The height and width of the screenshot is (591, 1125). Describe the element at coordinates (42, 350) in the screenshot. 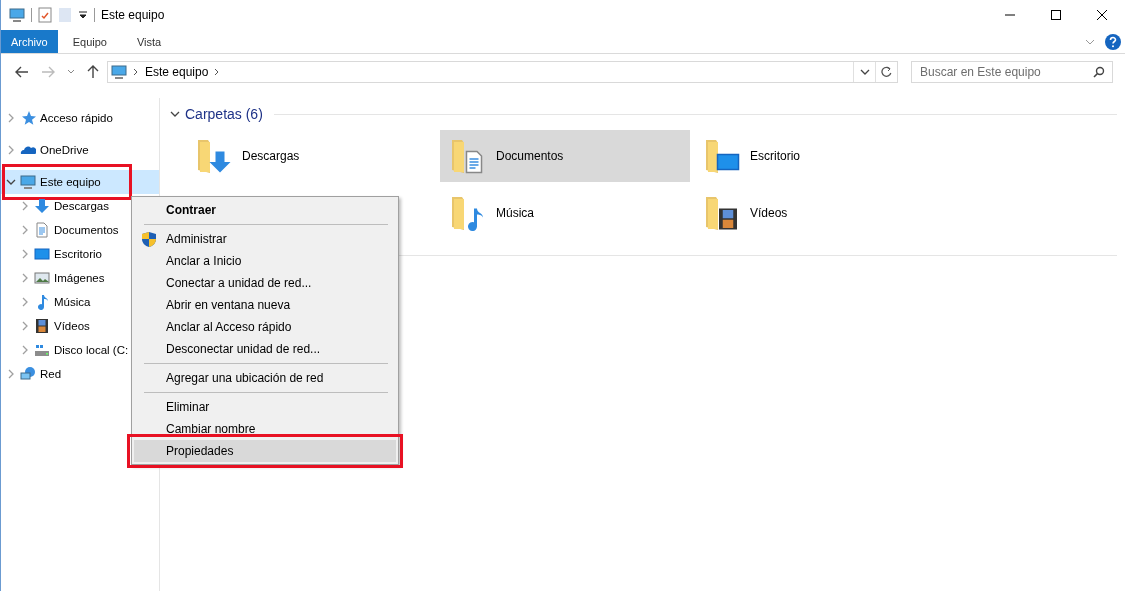

I see `drive-icon` at that location.